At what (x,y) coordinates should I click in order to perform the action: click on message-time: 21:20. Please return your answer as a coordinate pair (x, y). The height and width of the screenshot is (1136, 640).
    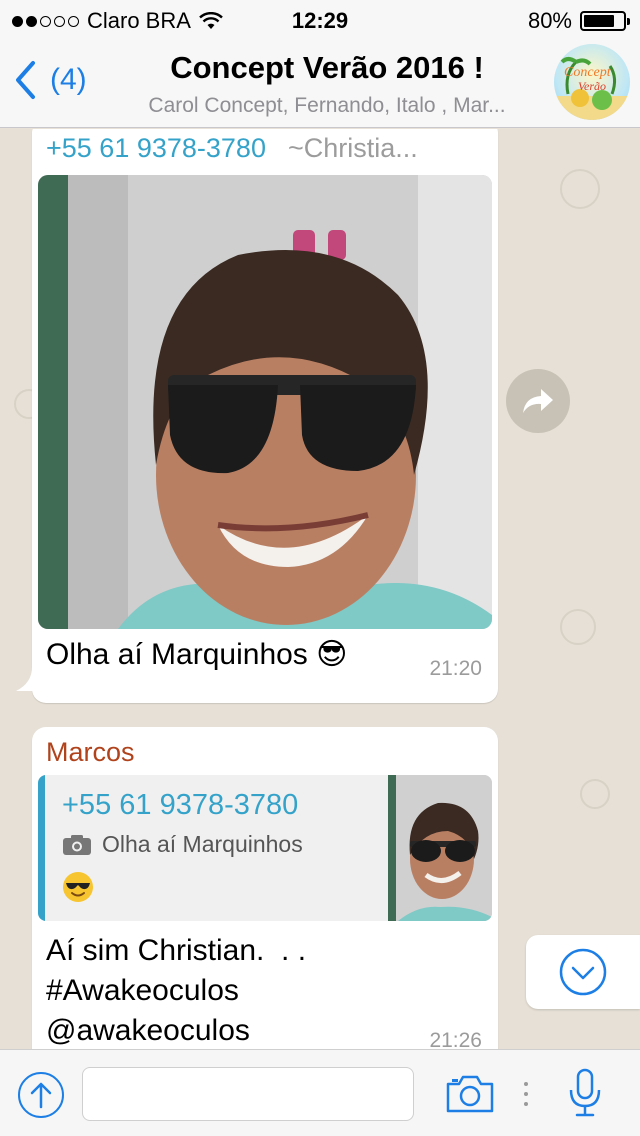
    Looking at the image, I should click on (455, 668).